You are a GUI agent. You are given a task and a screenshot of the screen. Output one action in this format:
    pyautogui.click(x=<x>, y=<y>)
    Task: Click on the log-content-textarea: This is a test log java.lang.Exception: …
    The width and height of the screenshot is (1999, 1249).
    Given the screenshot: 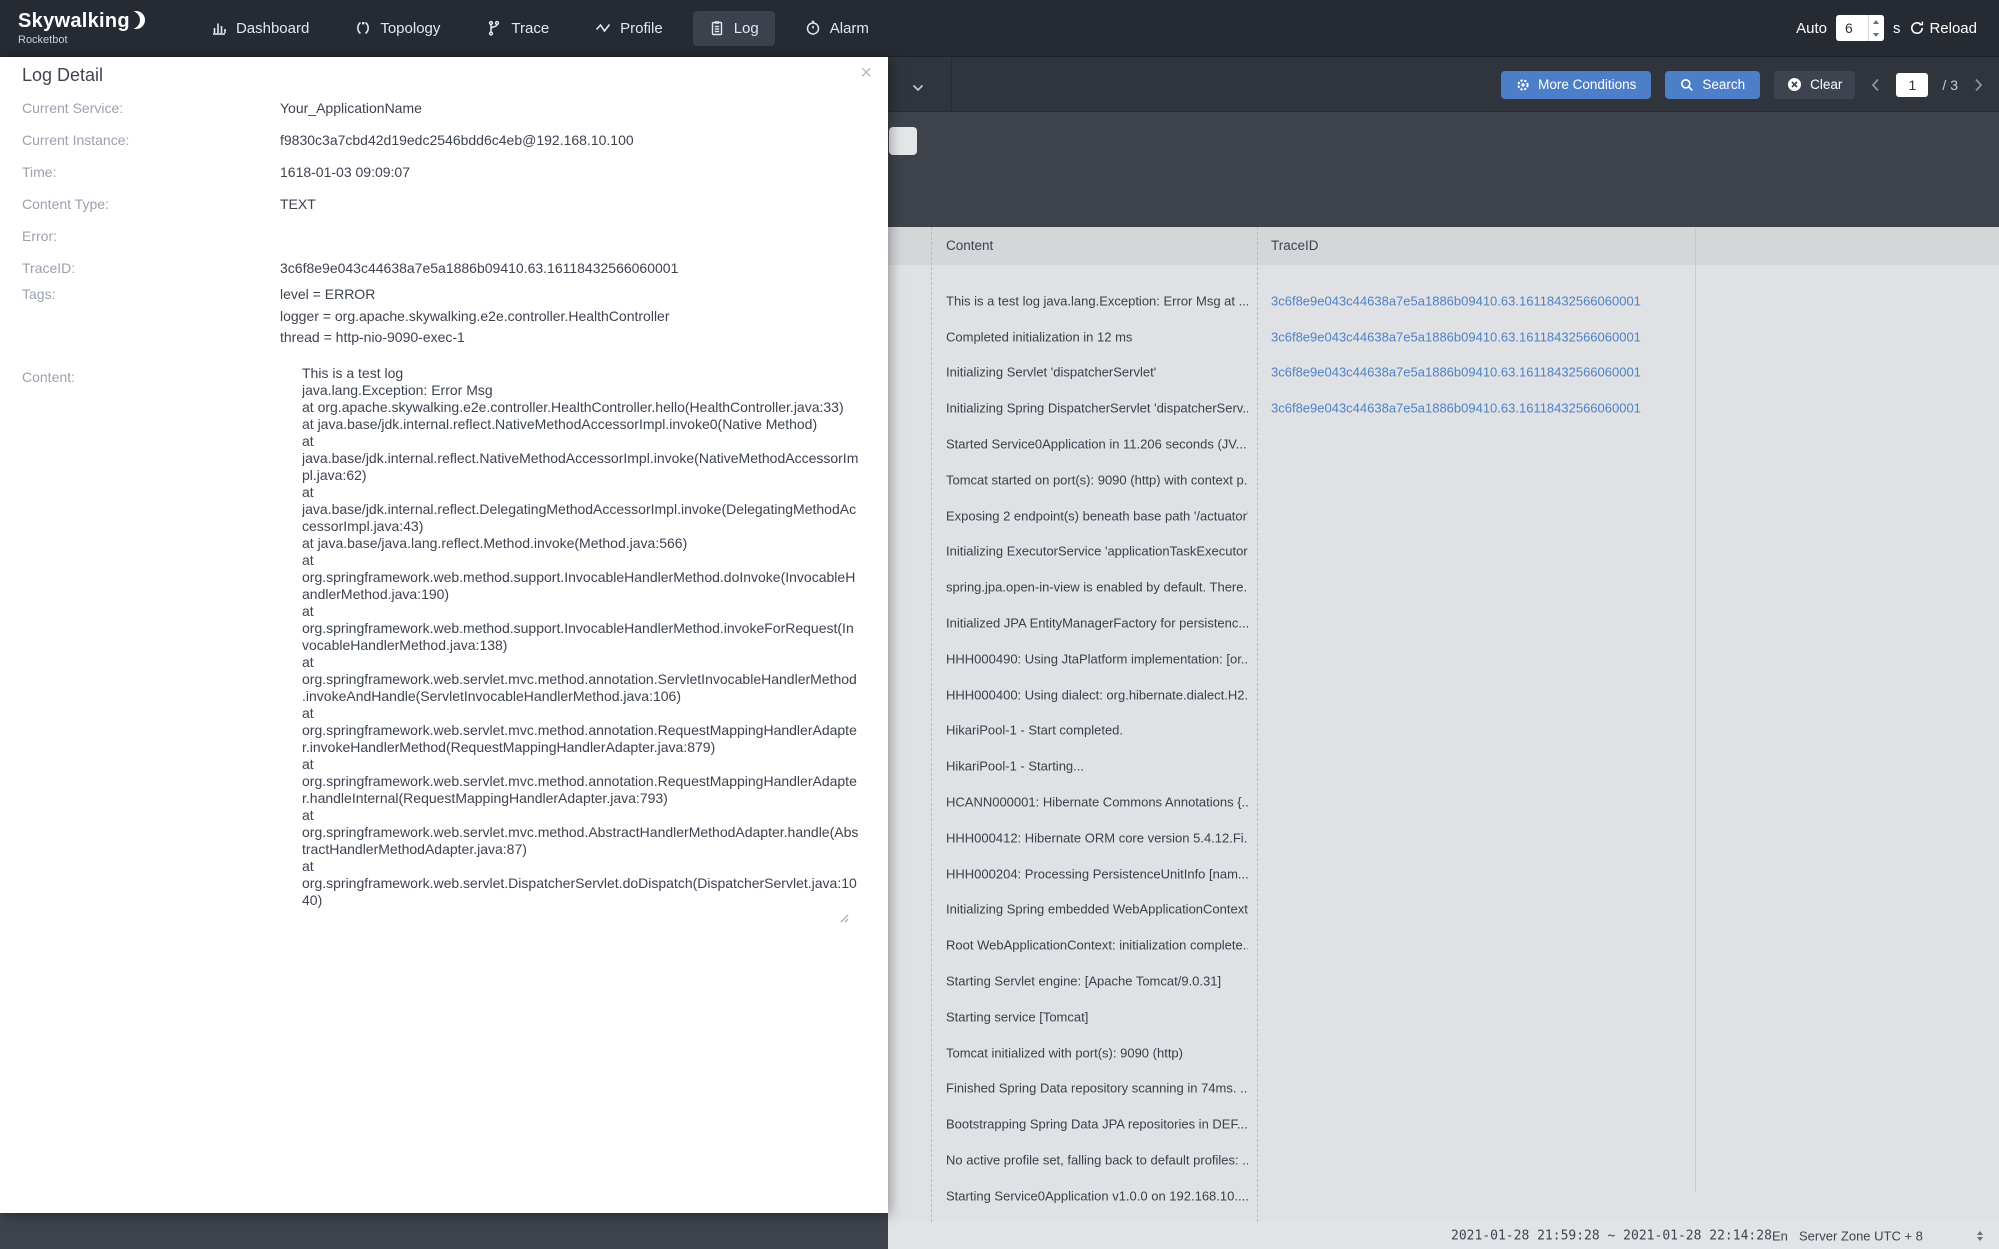 What is the action you would take?
    pyautogui.click(x=581, y=645)
    